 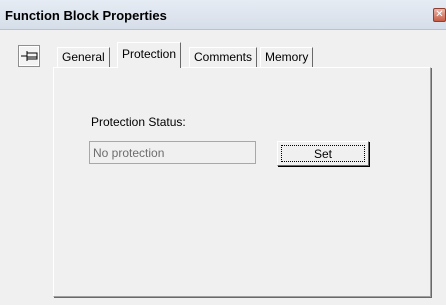 I want to click on title-bar: Function Block Properties ✕, so click(x=223, y=15).